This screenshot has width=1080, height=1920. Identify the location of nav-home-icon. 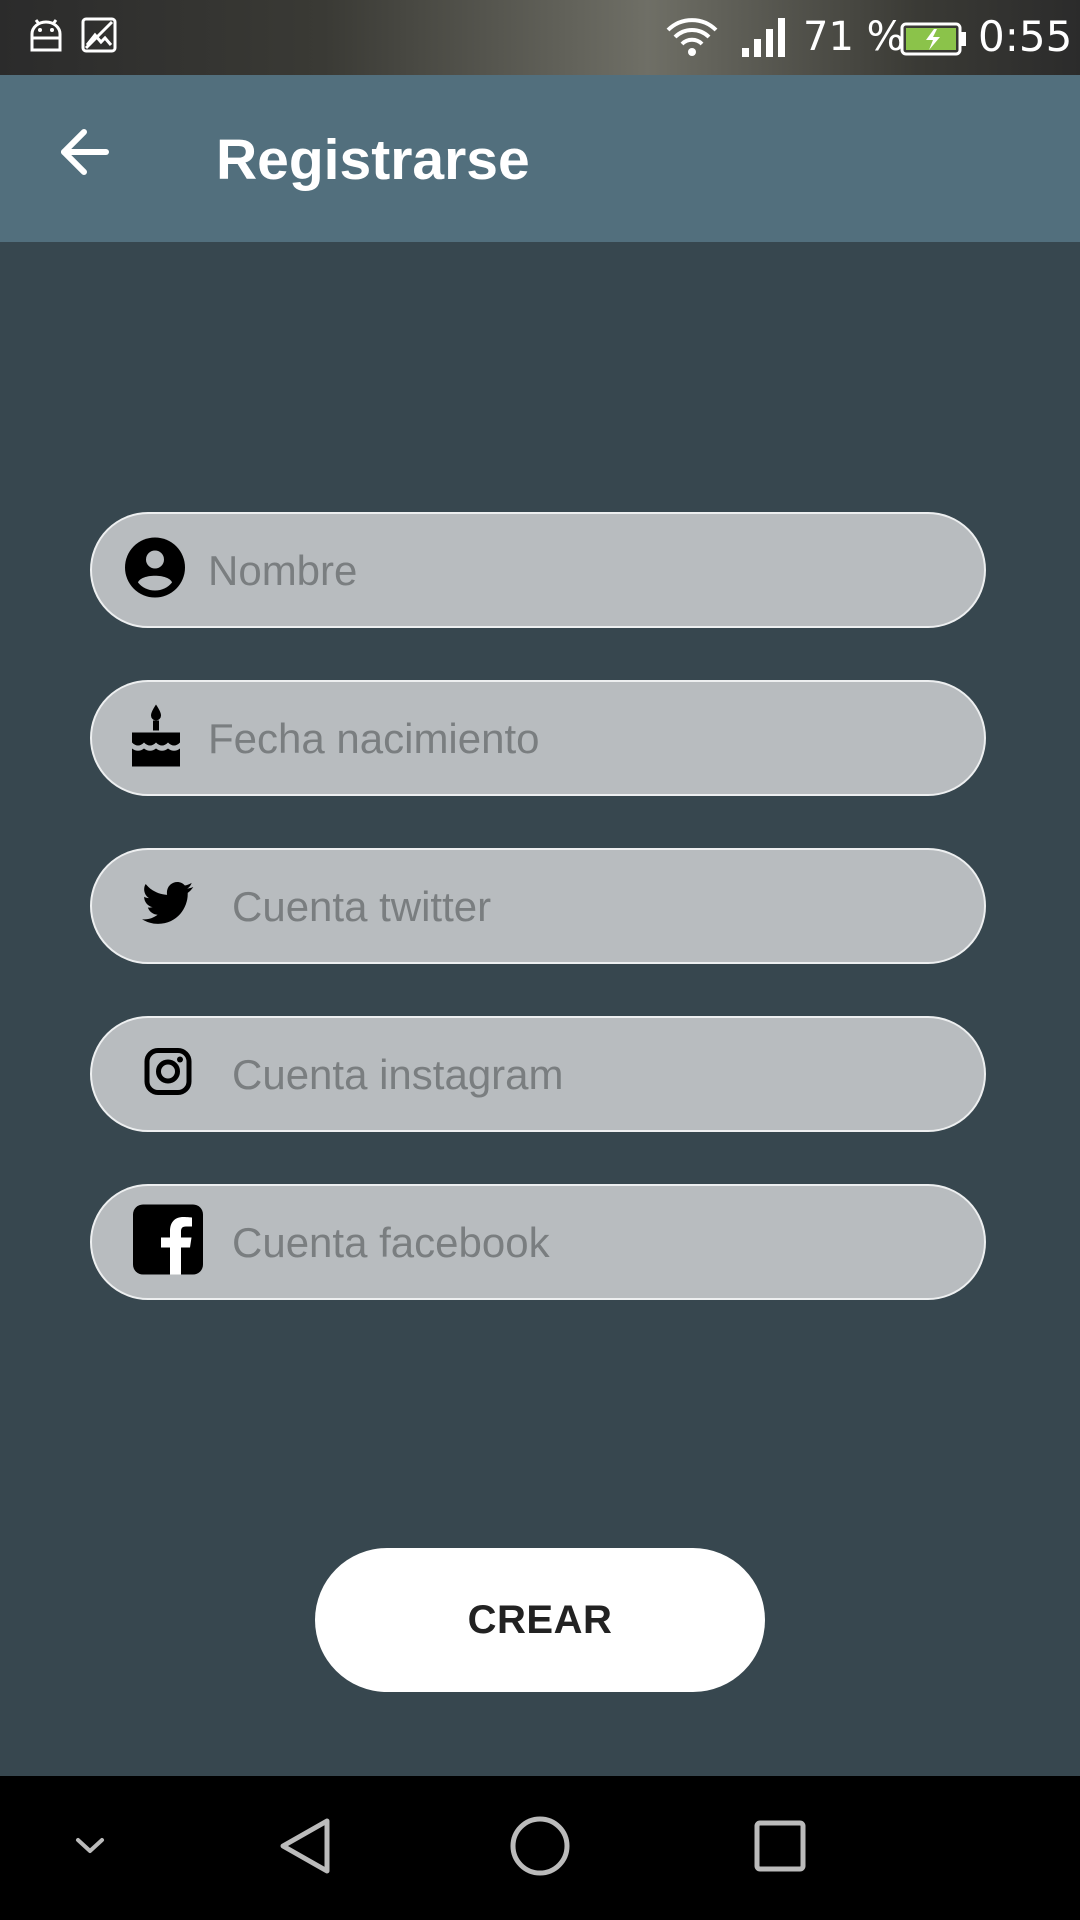
(540, 1848).